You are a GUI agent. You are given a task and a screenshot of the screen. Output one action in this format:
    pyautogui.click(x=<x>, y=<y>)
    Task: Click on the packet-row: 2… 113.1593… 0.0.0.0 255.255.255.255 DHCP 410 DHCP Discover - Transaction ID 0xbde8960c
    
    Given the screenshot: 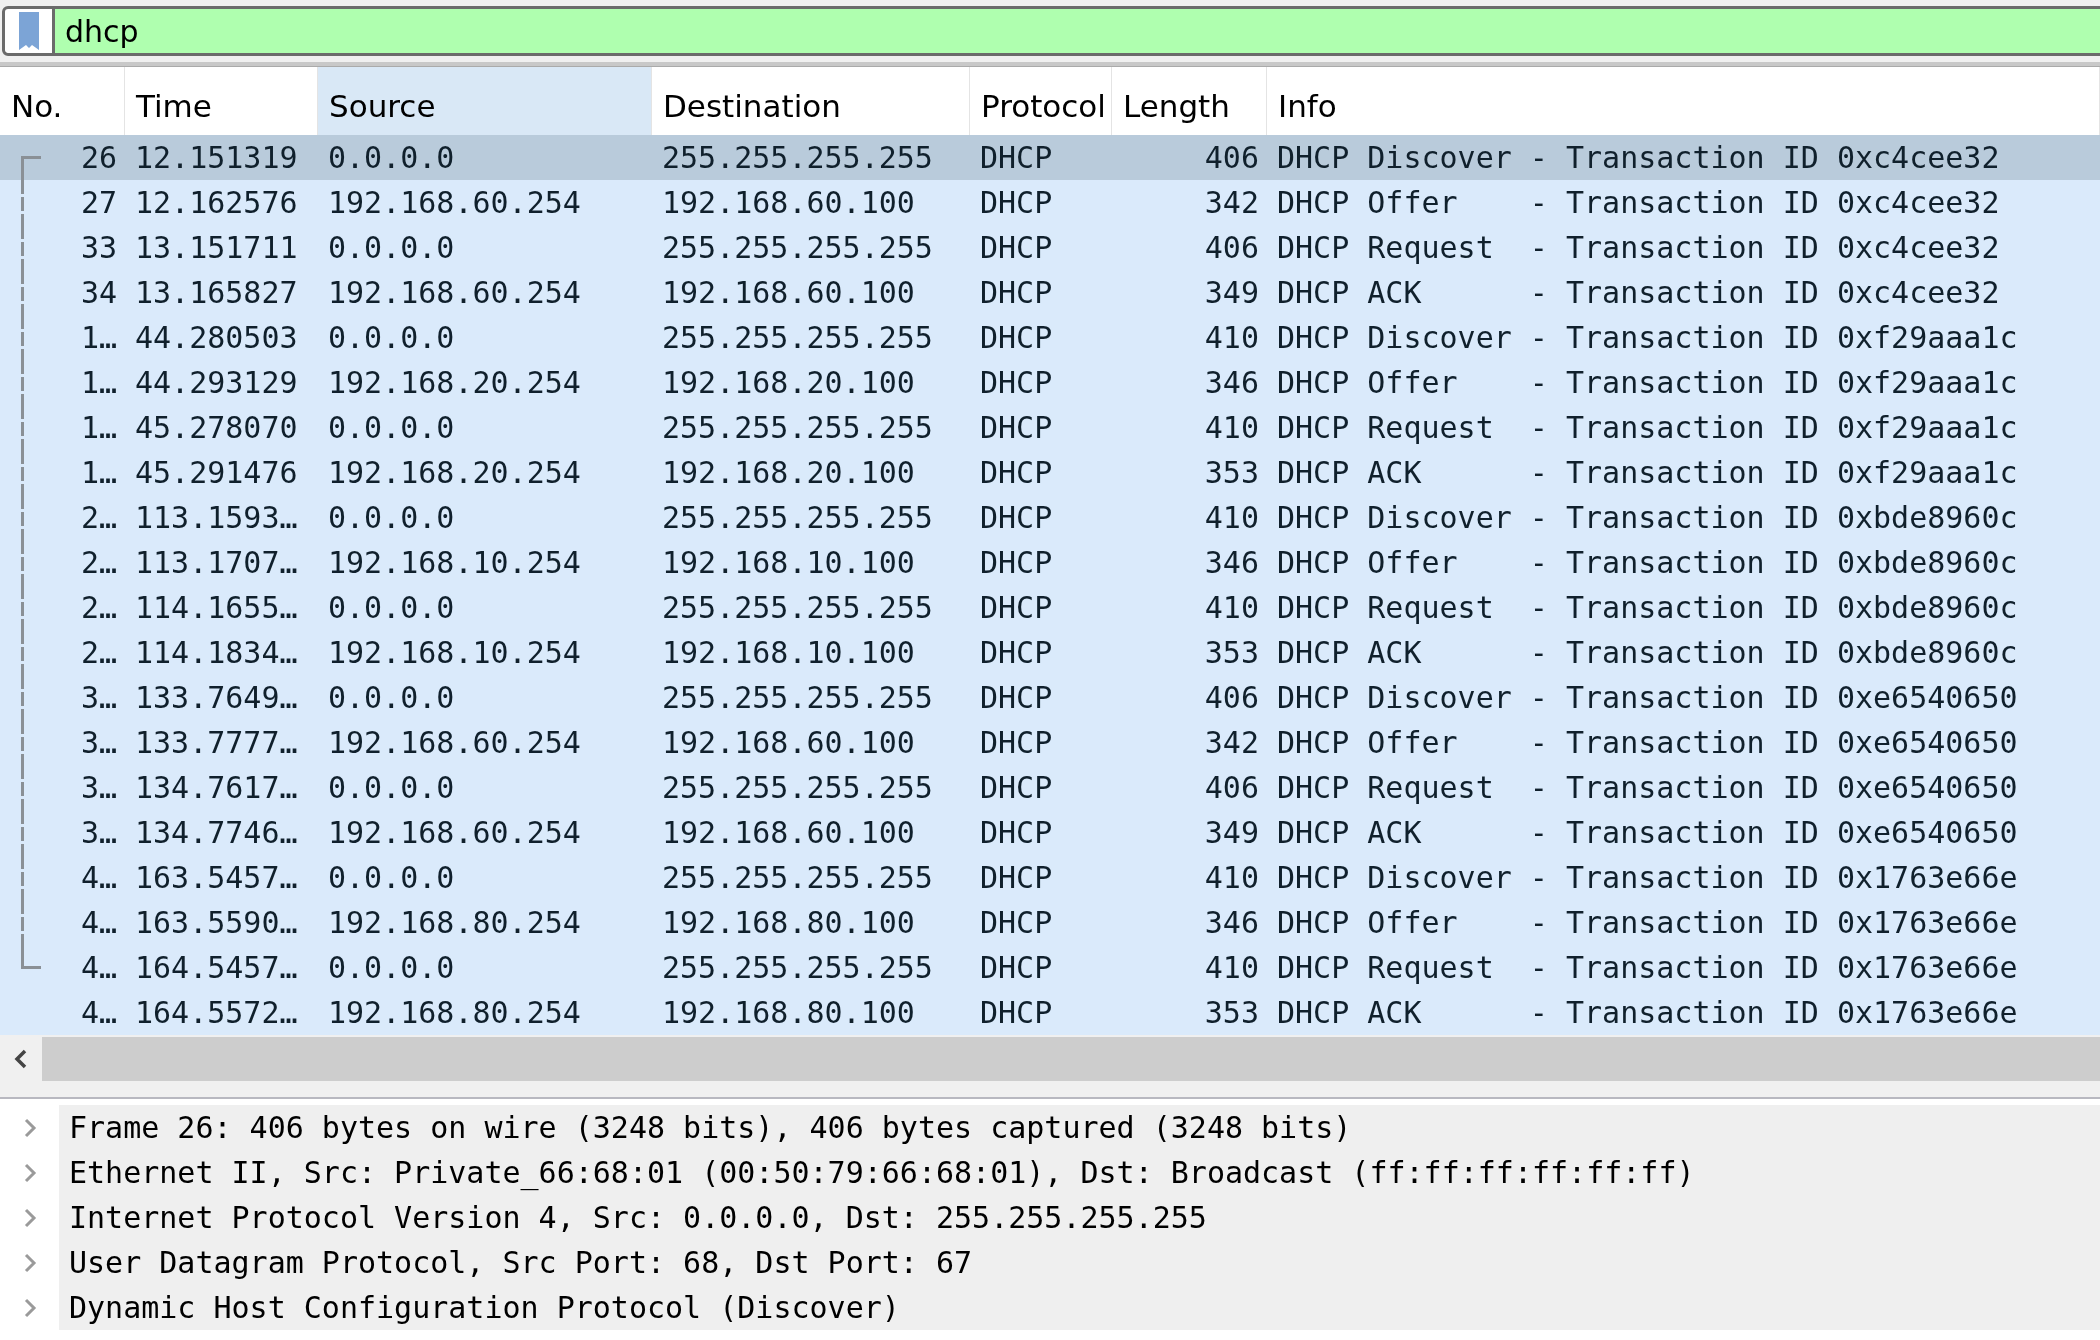 What is the action you would take?
    pyautogui.click(x=1050, y=517)
    